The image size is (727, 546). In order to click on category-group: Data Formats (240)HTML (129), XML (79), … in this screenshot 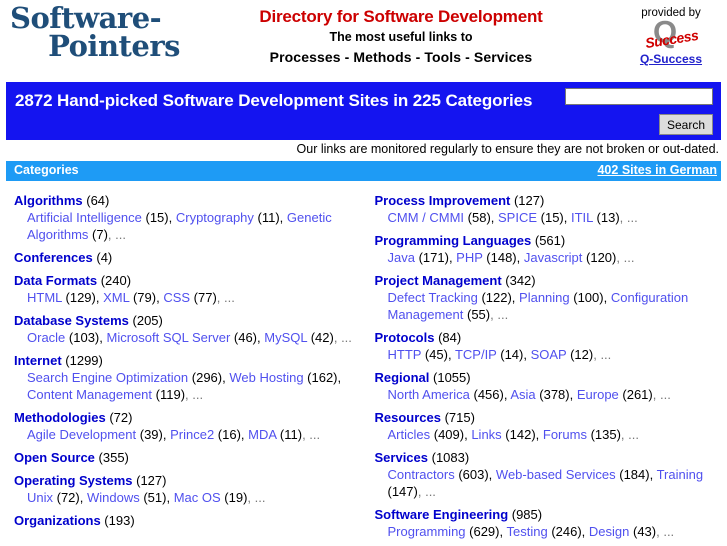, I will do `click(185, 289)`.